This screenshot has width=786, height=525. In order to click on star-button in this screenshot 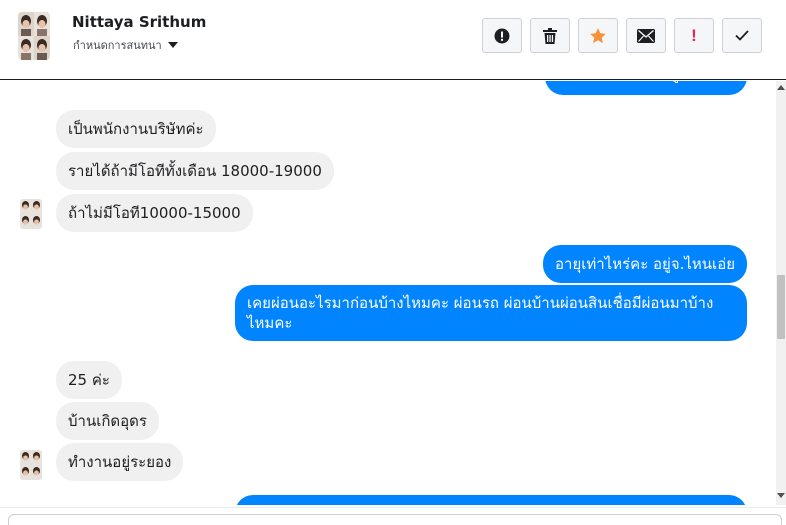, I will do `click(598, 35)`.